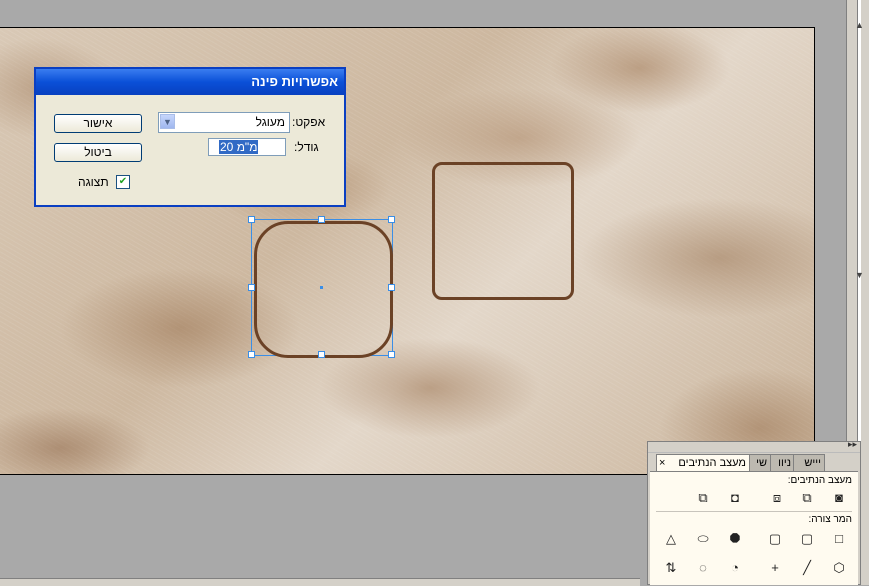 The width and height of the screenshot is (869, 586). Describe the element at coordinates (321, 354) in the screenshot. I see `selection-handle-bm` at that location.